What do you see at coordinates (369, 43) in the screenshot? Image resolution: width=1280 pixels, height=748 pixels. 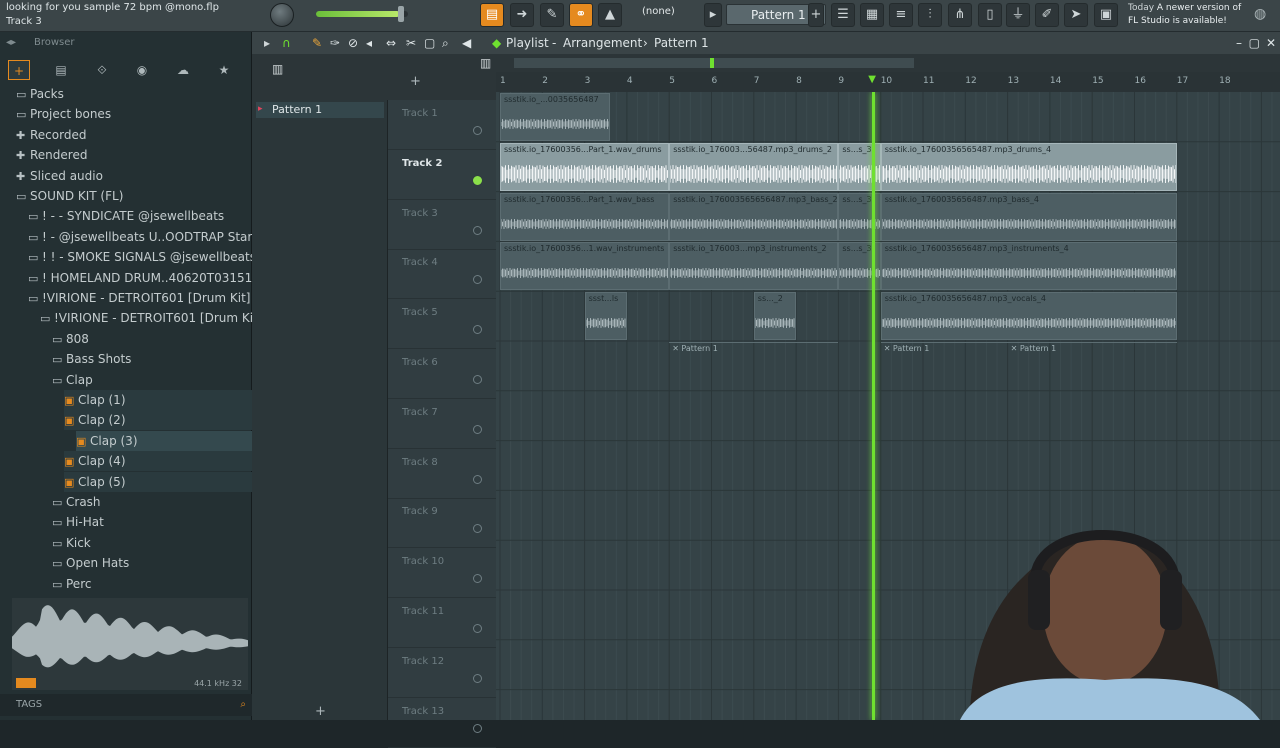 I see `mute-tool-icon: ◂` at bounding box center [369, 43].